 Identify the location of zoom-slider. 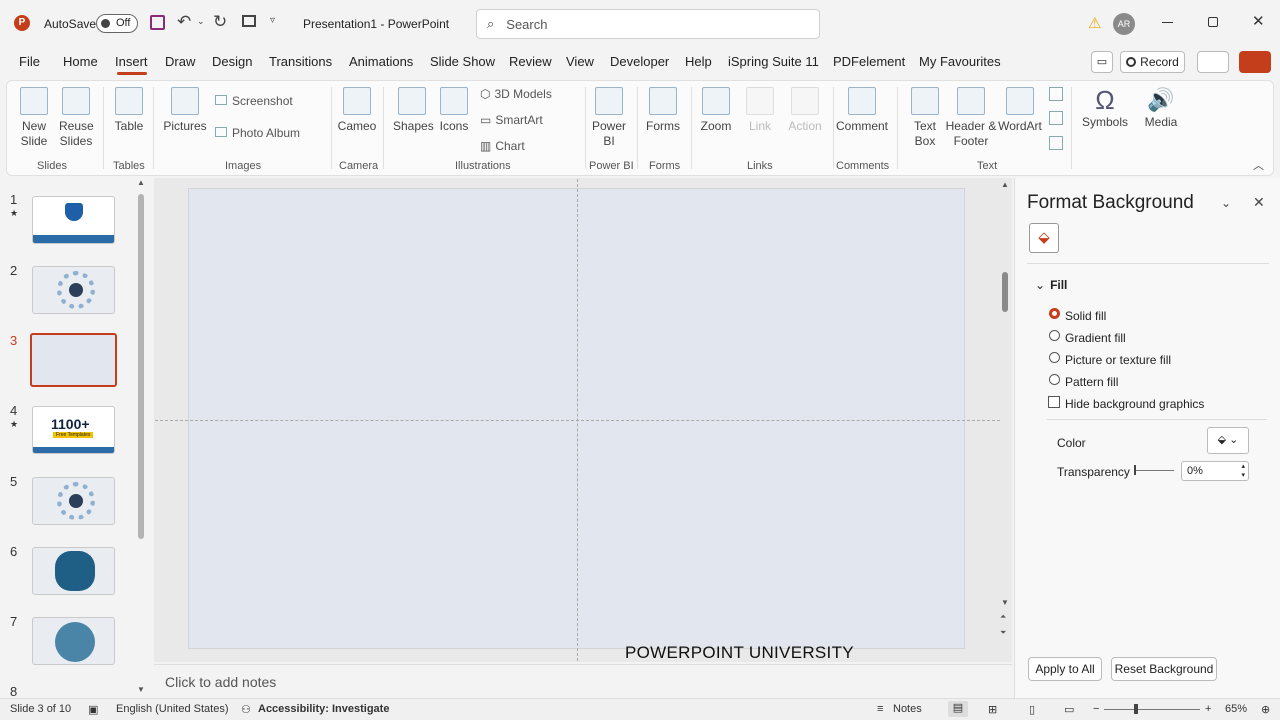
(1152, 709).